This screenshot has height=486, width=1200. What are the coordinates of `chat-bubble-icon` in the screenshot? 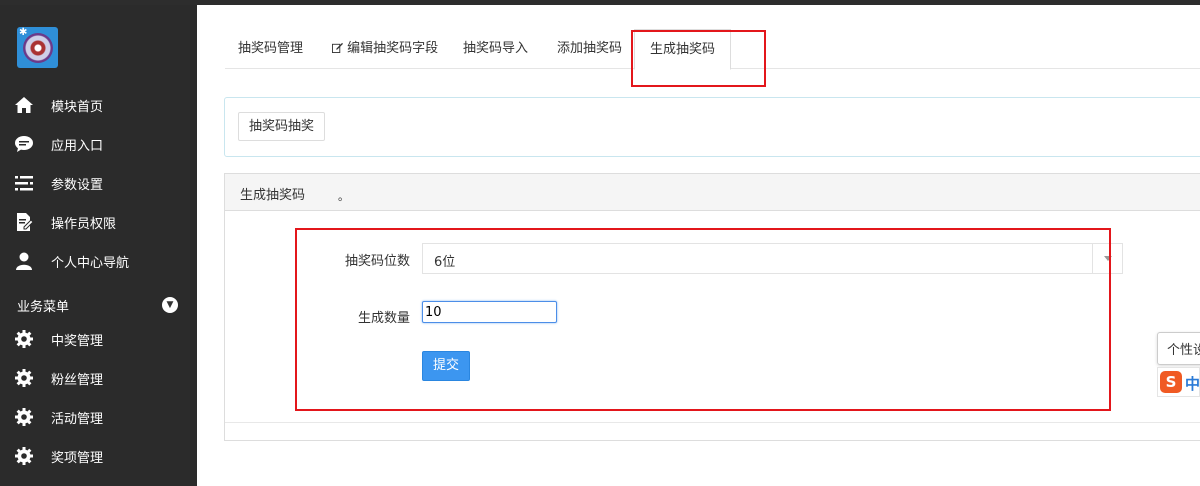 It's located at (24, 144).